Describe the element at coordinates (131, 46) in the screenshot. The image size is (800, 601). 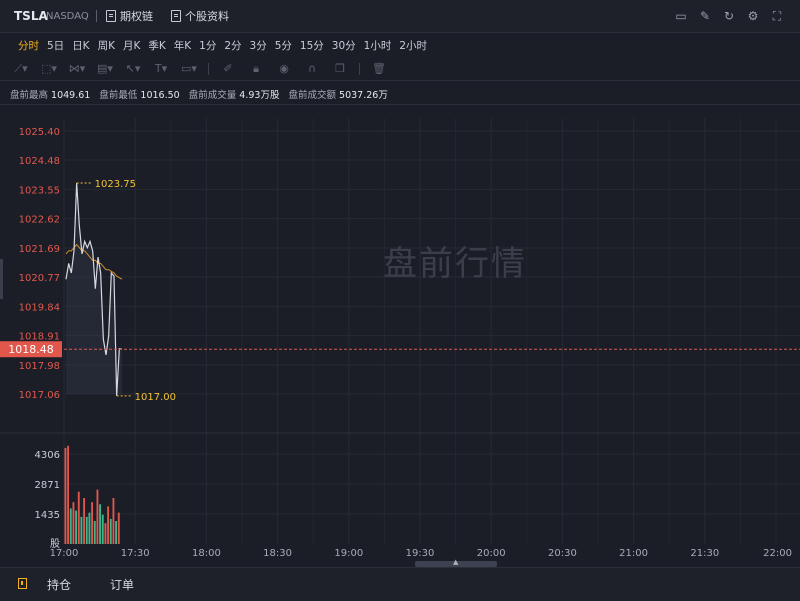
I see `period-tab: 月K` at that location.